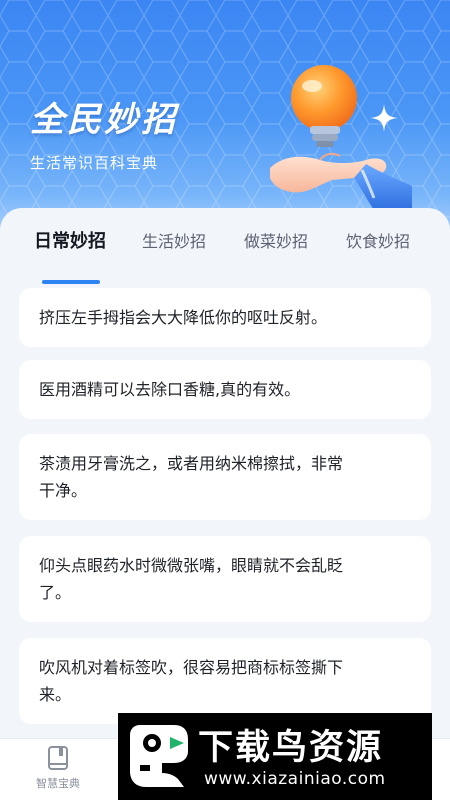 The width and height of the screenshot is (450, 801). Describe the element at coordinates (225, 255) in the screenshot. I see `category-tabs: 日常妙招 生活妙招 做菜妙招 饮食妙招` at that location.